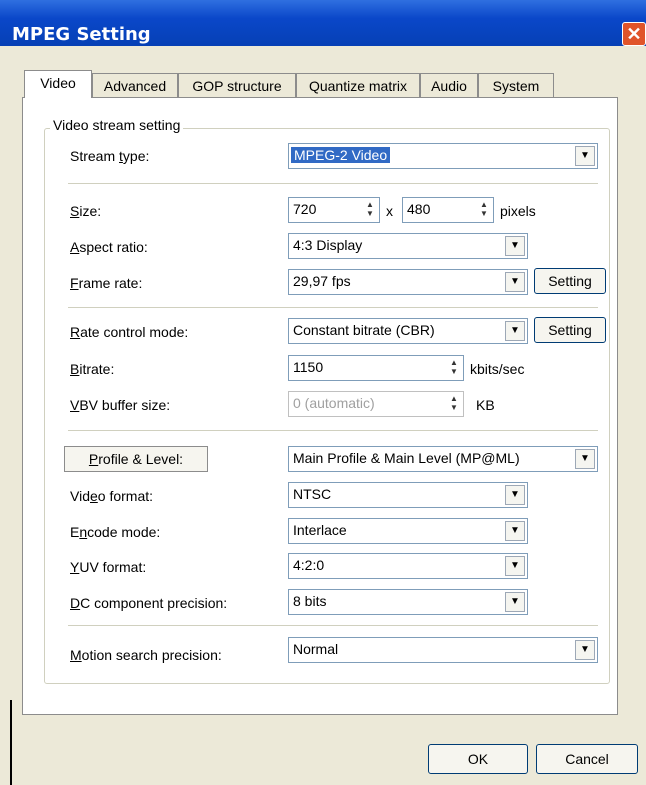 Image resolution: width=646 pixels, height=785 pixels. What do you see at coordinates (136, 459) in the screenshot?
I see `profile-level-button: Profile & Level:` at bounding box center [136, 459].